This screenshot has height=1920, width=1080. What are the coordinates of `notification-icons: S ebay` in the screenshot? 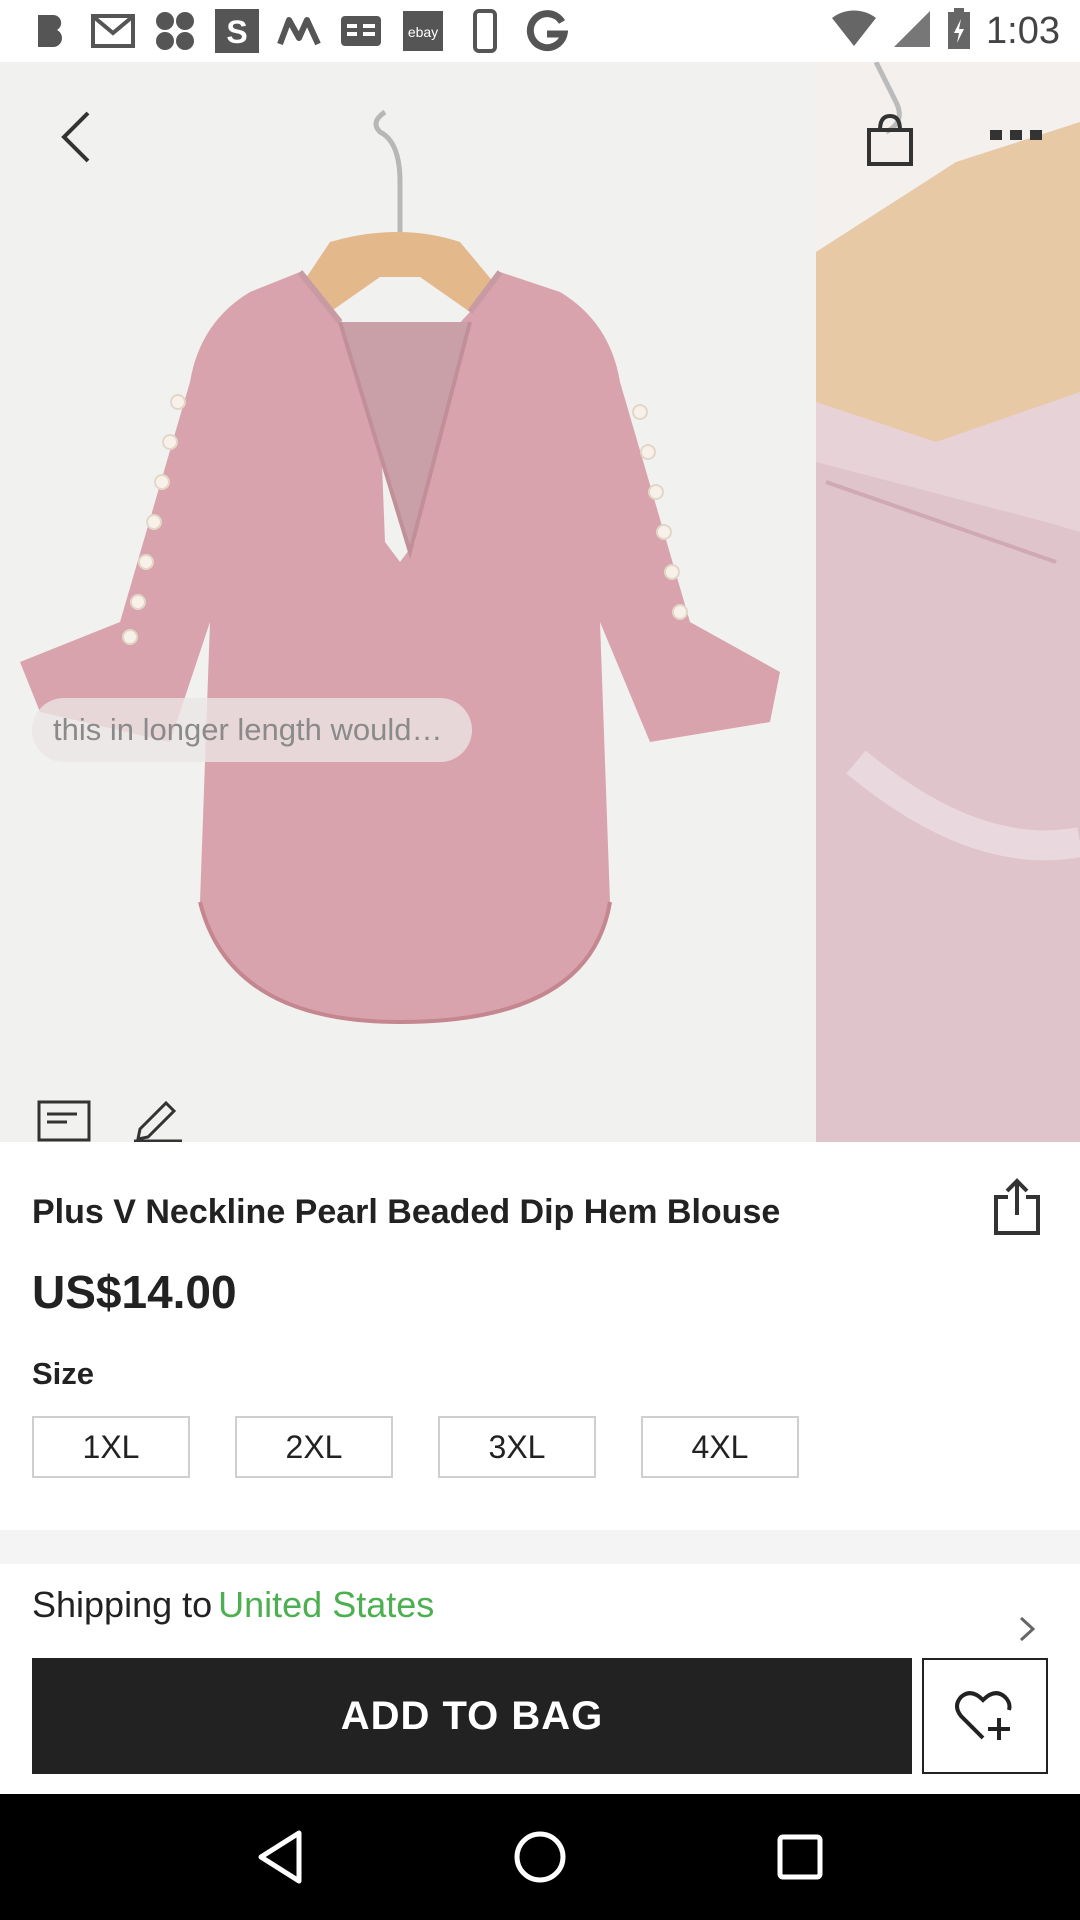 It's located at (299, 31).